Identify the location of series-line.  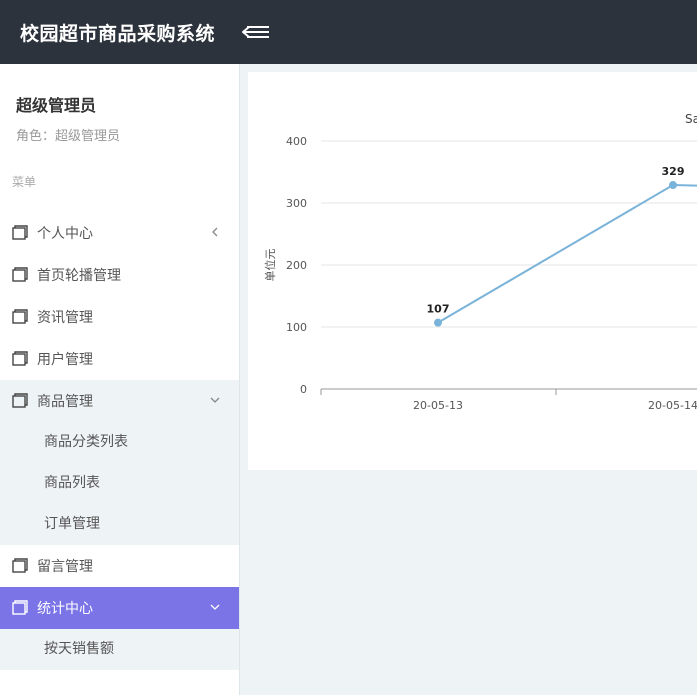
(567, 254).